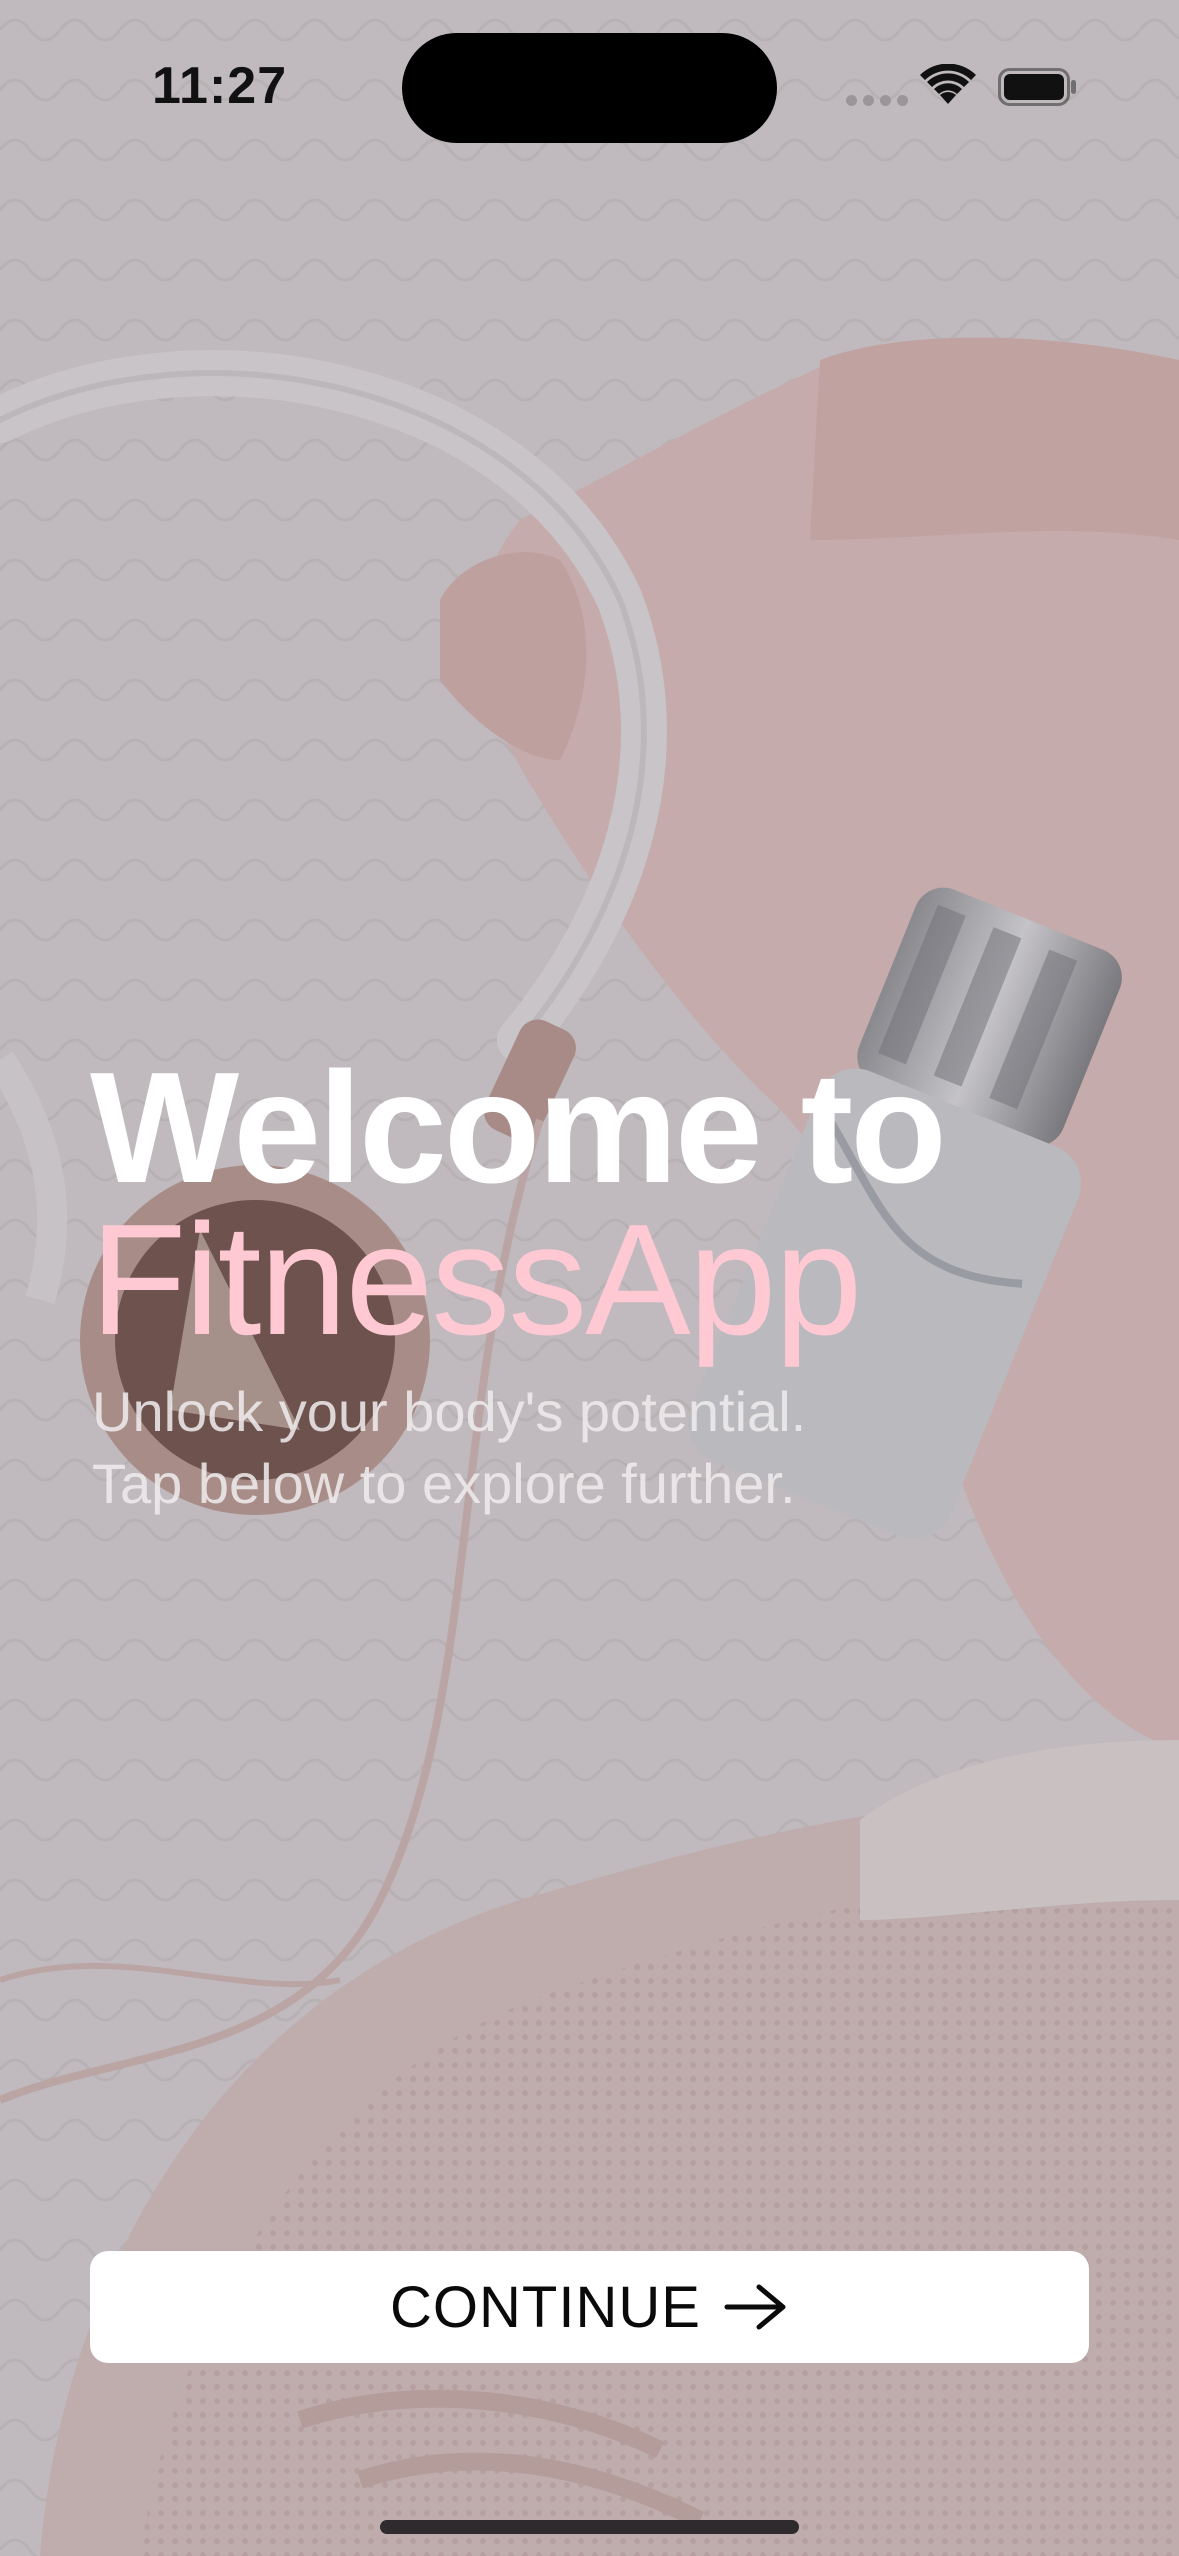  I want to click on continue-button: CONTINUE, so click(589, 2307).